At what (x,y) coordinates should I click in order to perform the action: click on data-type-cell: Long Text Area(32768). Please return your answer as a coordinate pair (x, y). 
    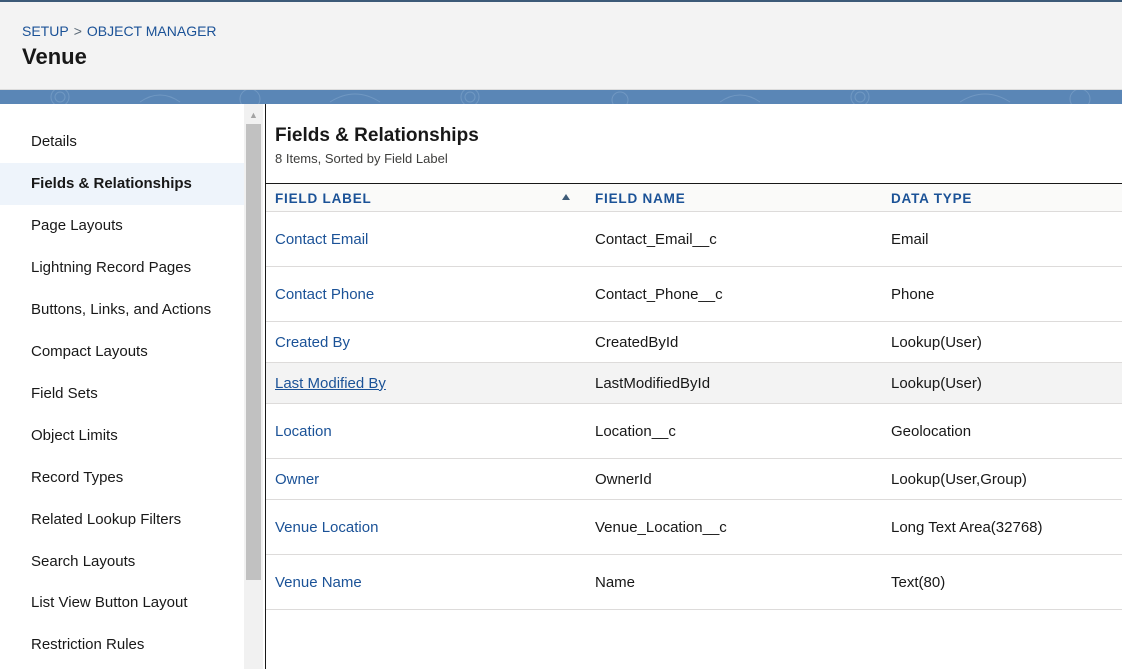
    Looking at the image, I should click on (967, 527).